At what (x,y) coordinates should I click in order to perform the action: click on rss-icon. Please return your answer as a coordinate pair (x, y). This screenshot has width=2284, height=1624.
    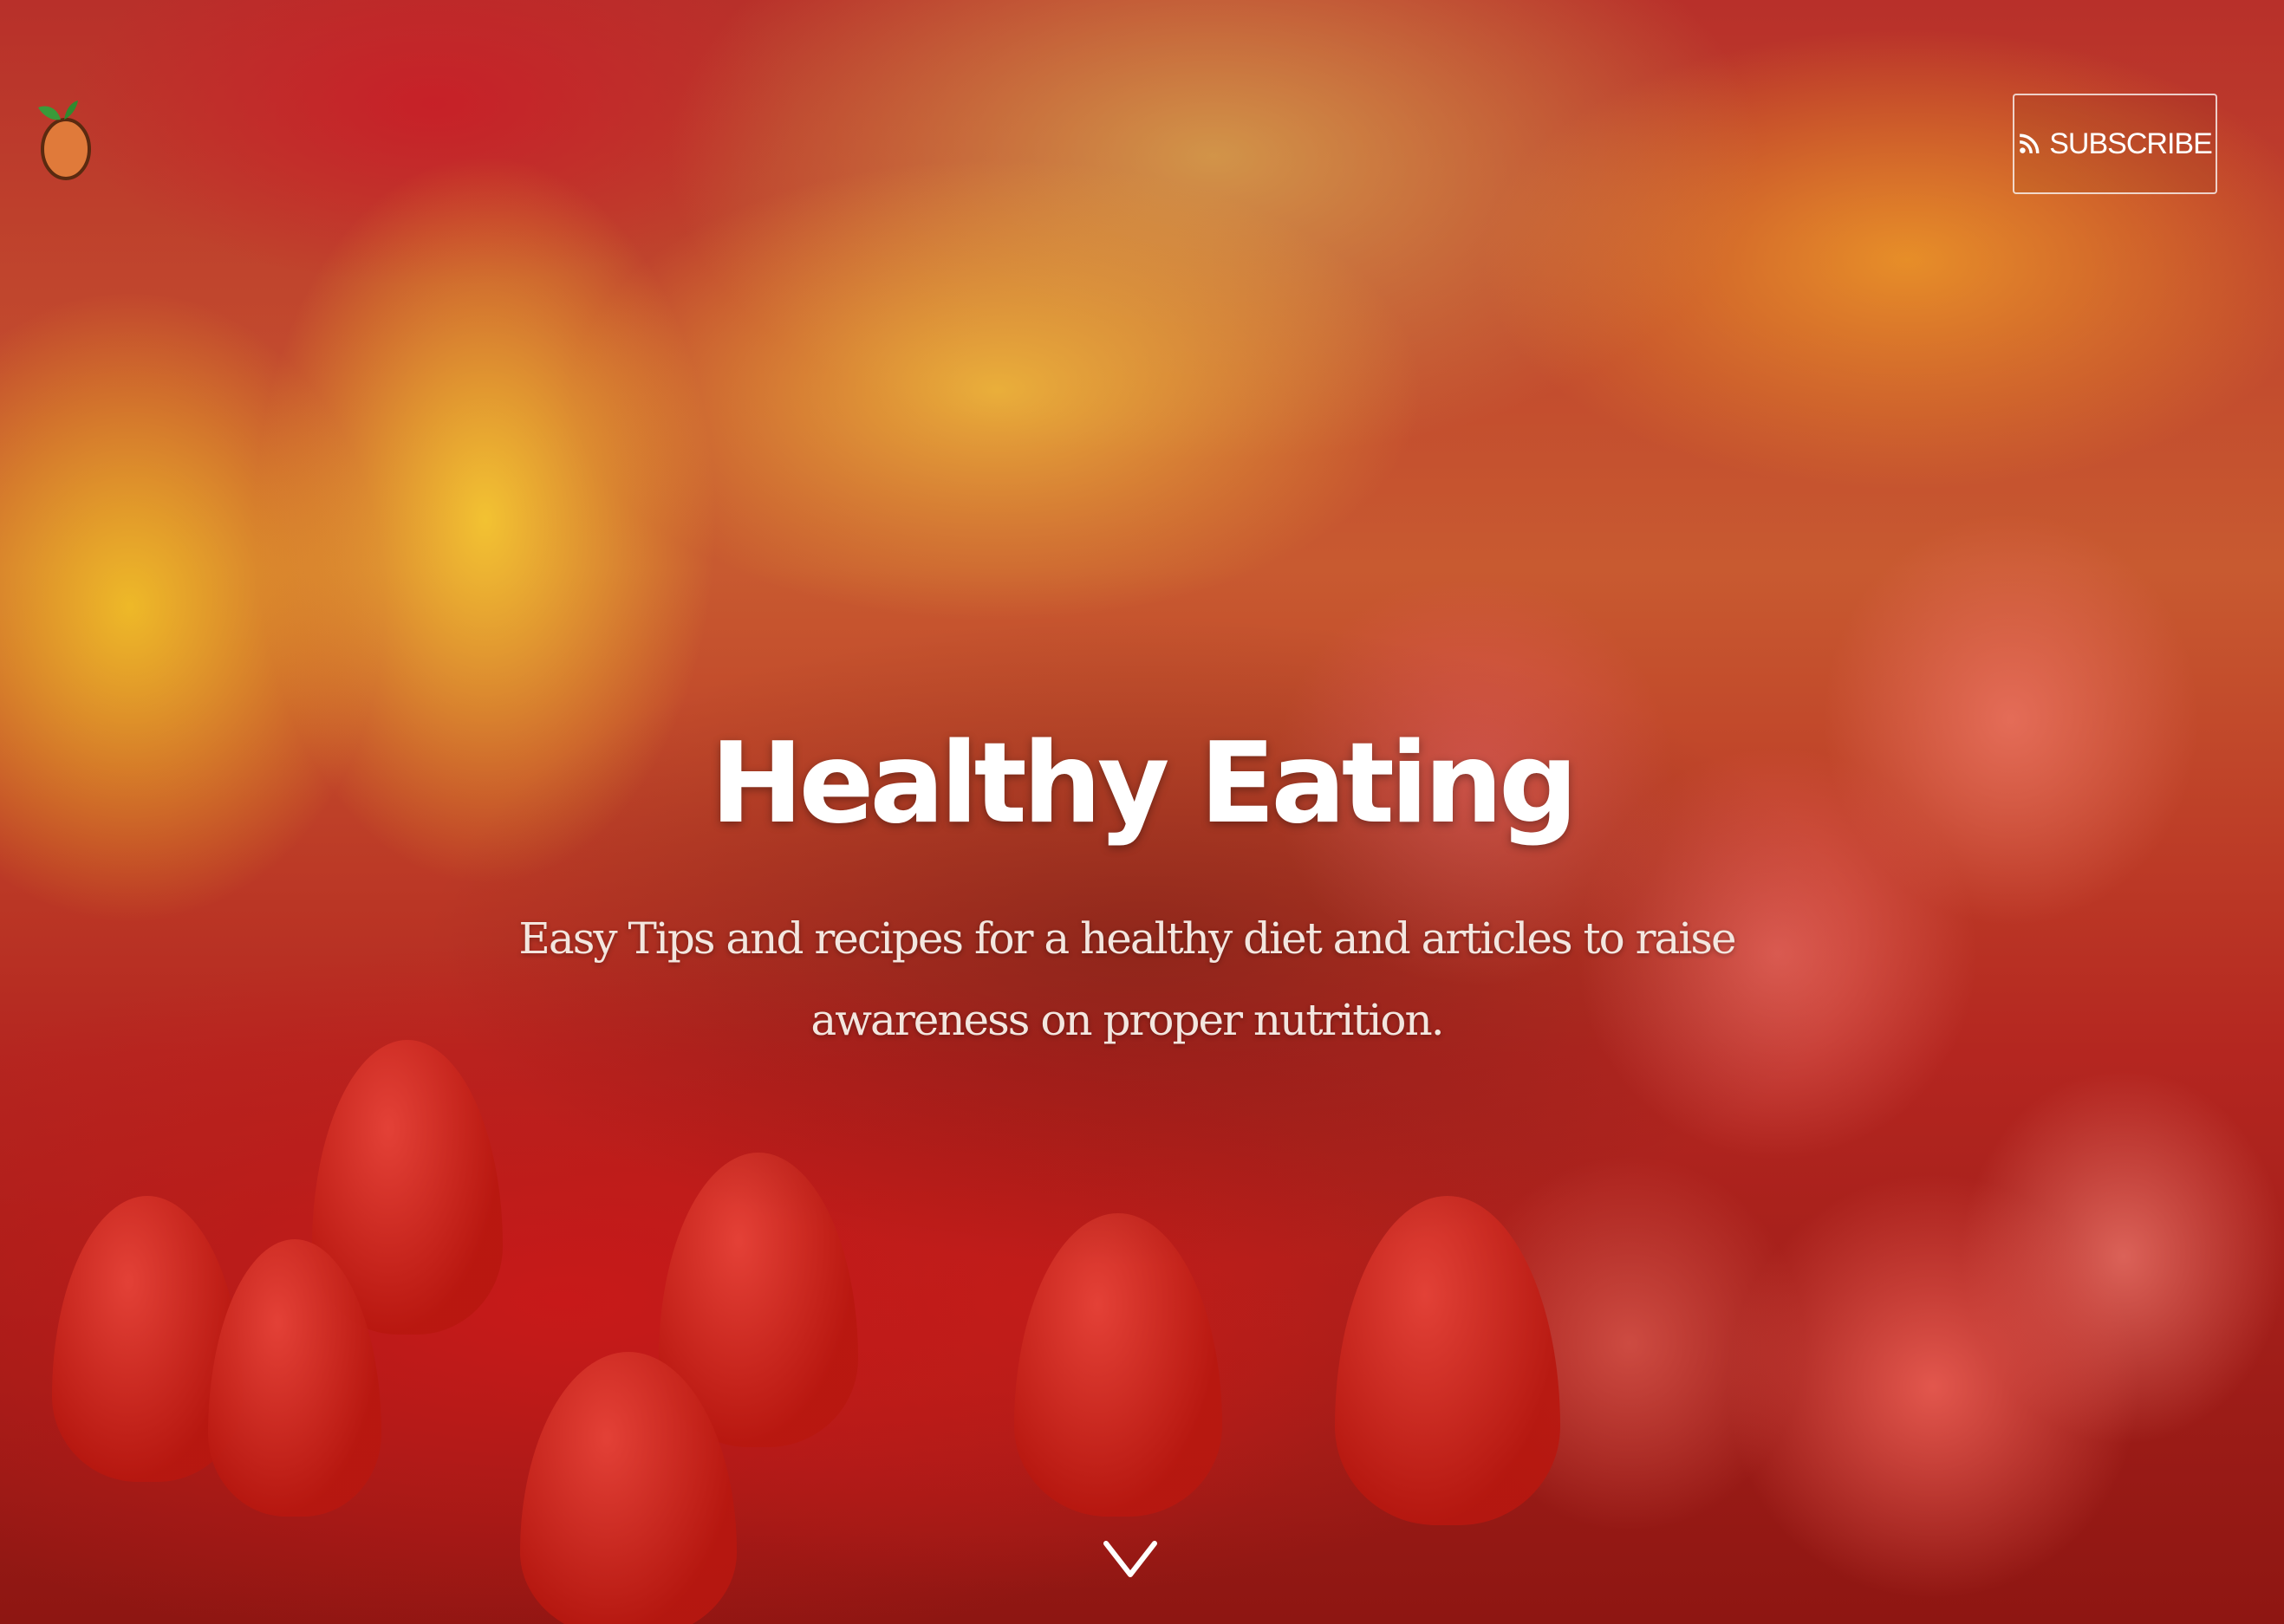
    Looking at the image, I should click on (2030, 143).